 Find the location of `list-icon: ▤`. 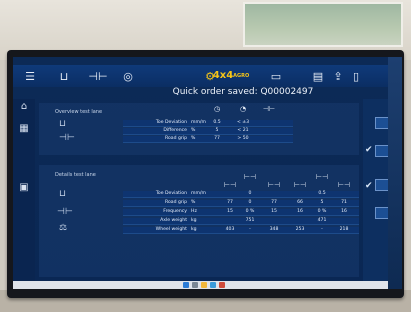

list-icon: ▤ is located at coordinates (318, 76).